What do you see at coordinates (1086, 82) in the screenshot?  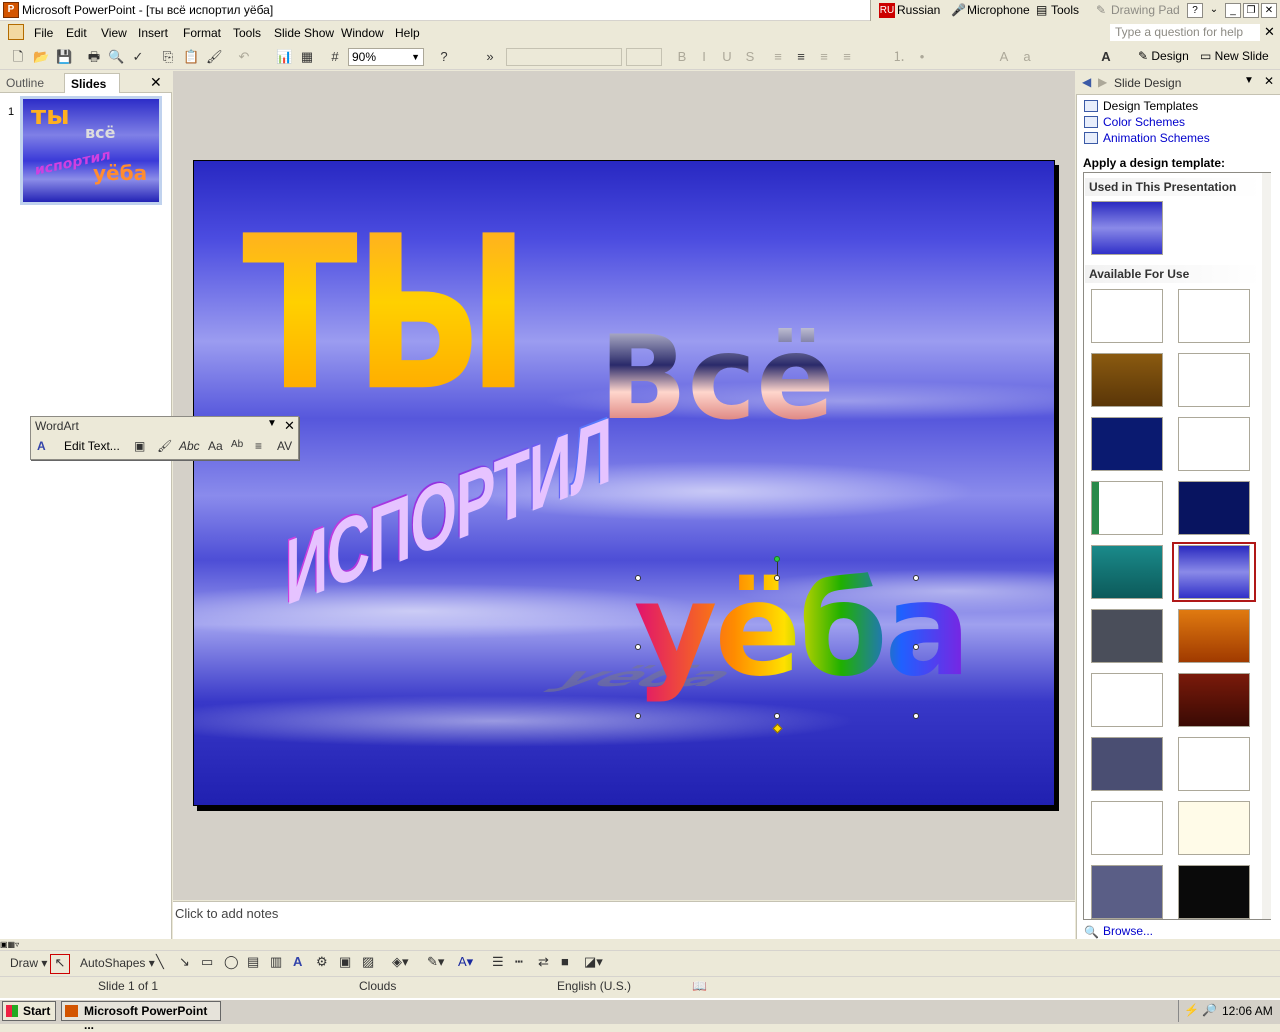 I see `back-arrow-icon: ◀` at bounding box center [1086, 82].